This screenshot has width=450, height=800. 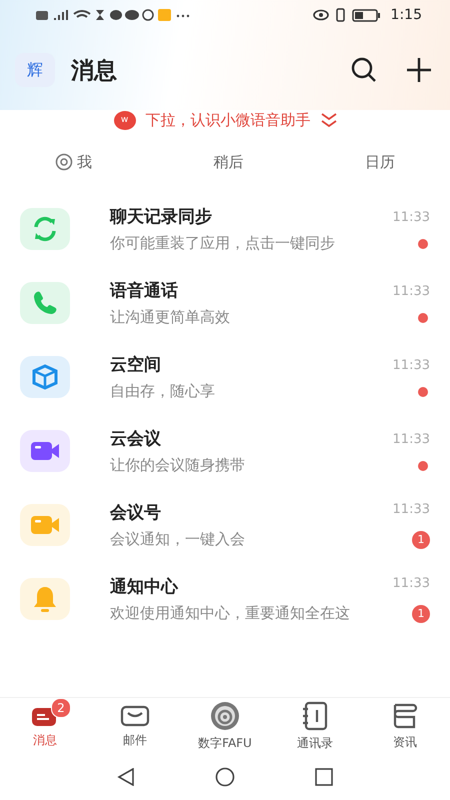 I want to click on message-title: 会议号, so click(x=136, y=513).